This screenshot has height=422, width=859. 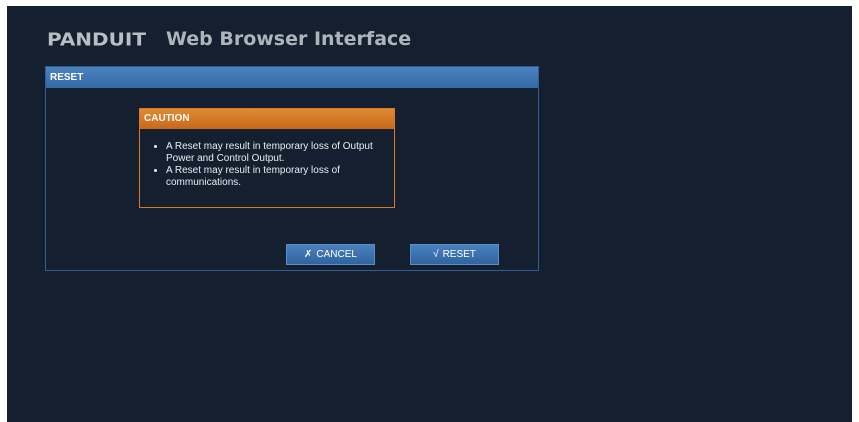 I want to click on reset-label: RESET, so click(x=459, y=254).